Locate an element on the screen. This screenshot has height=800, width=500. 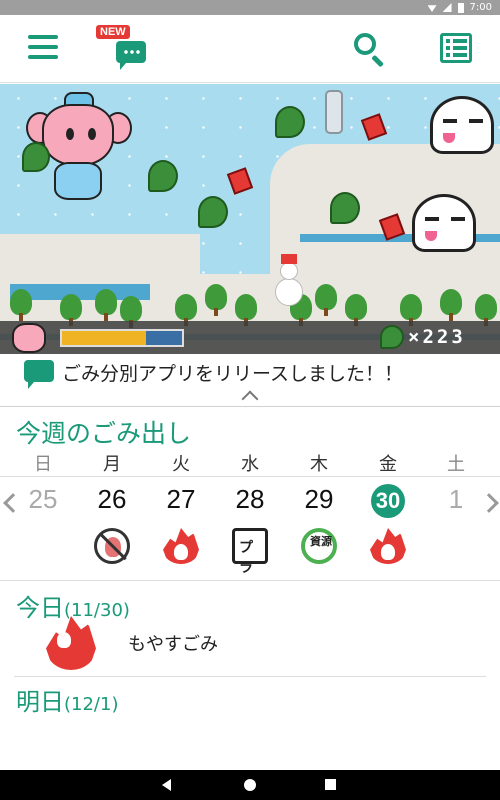
today-garbage-type: もやすごみ is located at coordinates (173, 644).